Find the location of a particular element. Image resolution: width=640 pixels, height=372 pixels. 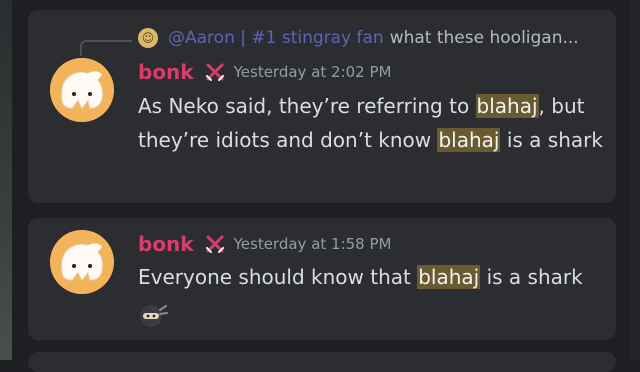

reply-avatar-icon: ☺ is located at coordinates (148, 38).